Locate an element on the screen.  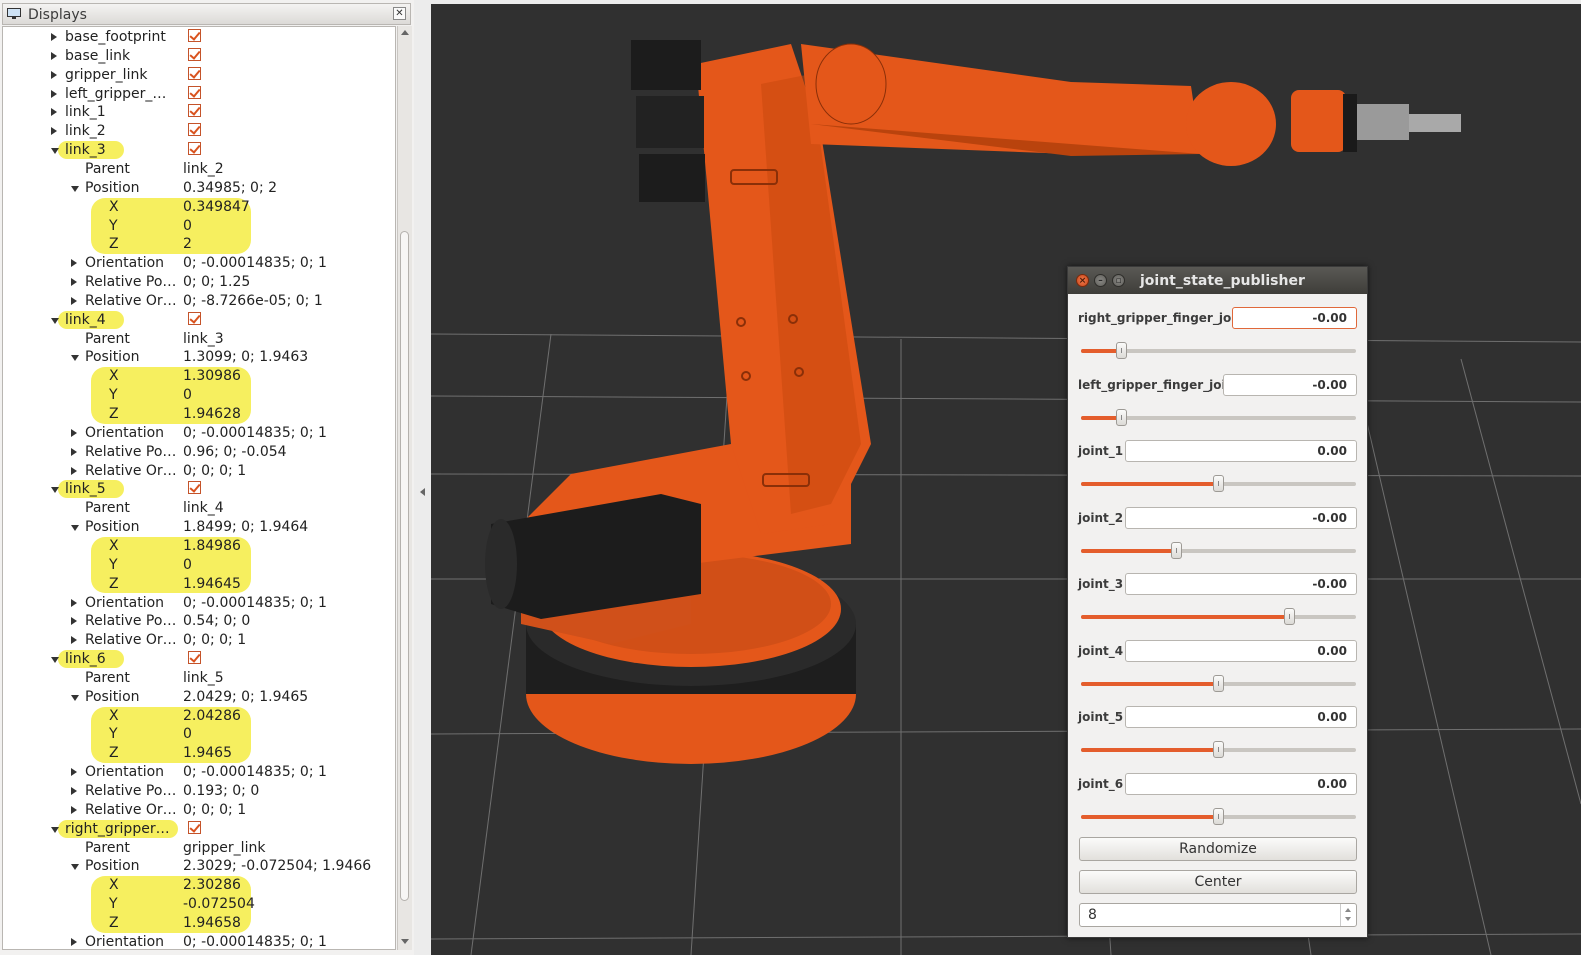
tree-item: link_6 is located at coordinates (199, 659).